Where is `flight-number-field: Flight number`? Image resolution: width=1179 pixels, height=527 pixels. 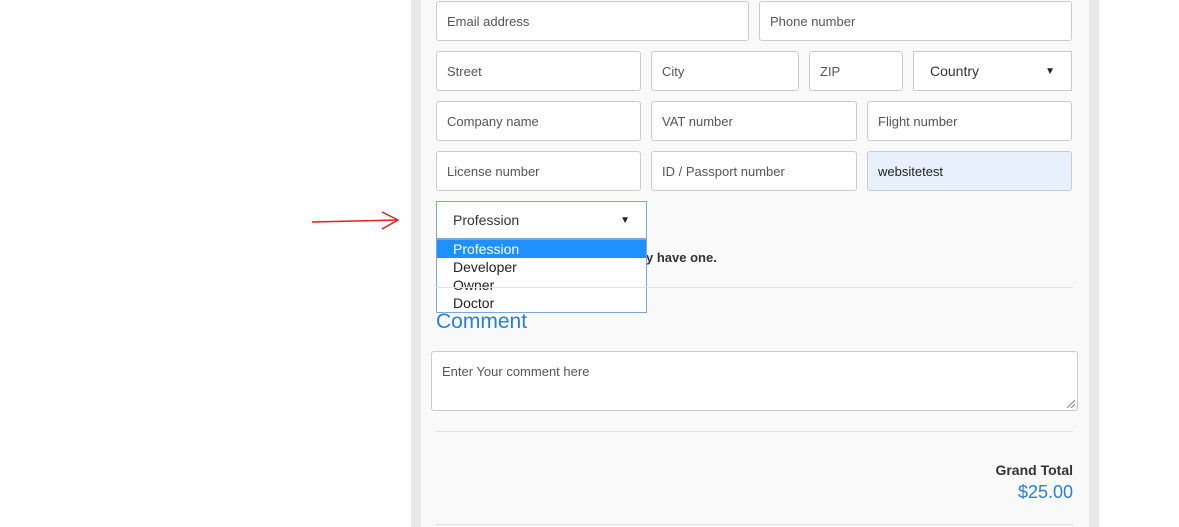
flight-number-field: Flight number is located at coordinates (969, 121).